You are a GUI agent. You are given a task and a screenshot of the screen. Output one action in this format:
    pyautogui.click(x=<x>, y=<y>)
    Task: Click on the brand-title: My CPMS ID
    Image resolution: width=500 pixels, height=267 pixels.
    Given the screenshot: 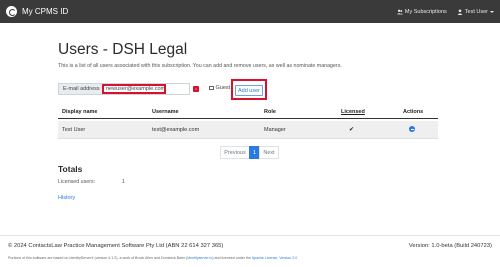 What is the action you would take?
    pyautogui.click(x=45, y=11)
    